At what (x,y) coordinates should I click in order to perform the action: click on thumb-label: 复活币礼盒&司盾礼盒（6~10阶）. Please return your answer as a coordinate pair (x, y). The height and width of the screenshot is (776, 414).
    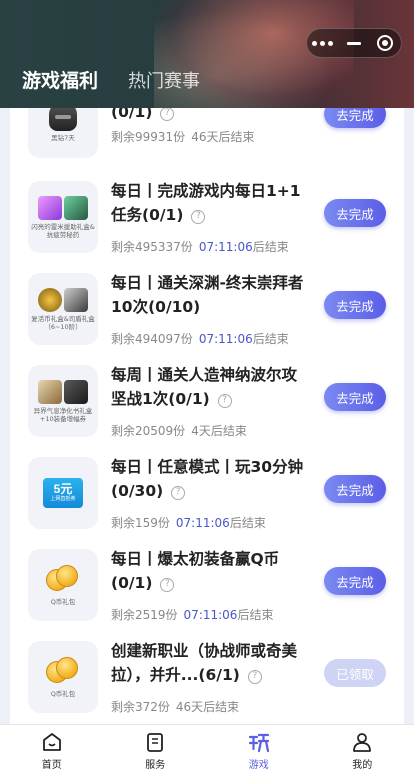
    Looking at the image, I should click on (63, 322).